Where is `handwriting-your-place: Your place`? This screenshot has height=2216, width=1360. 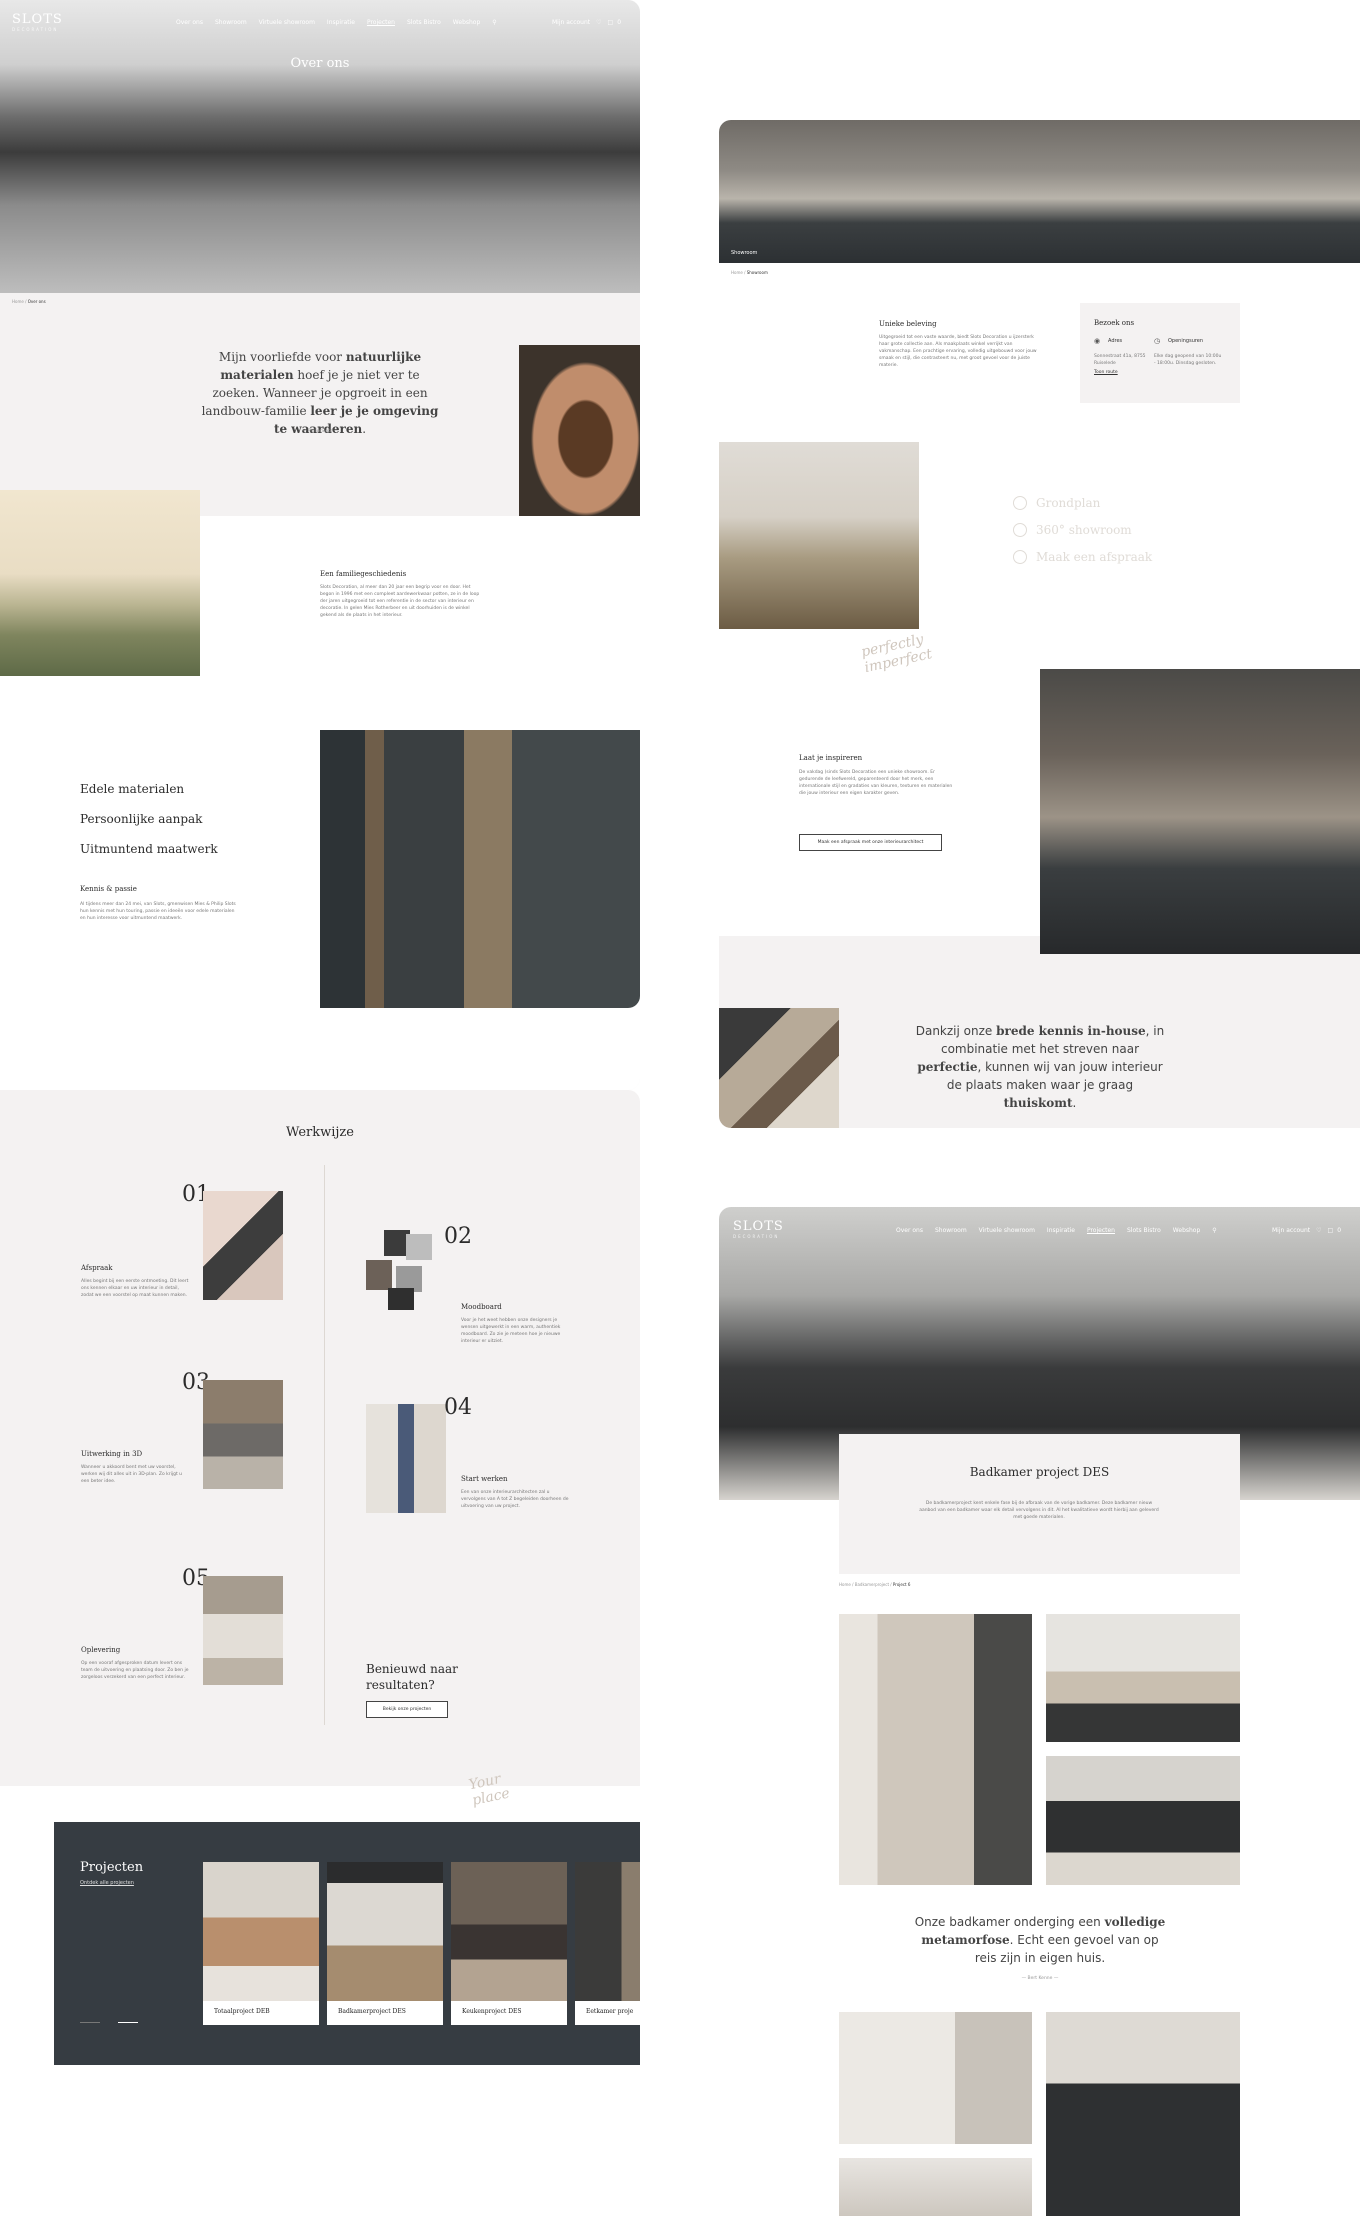 handwriting-your-place: Your place is located at coordinates (489, 1789).